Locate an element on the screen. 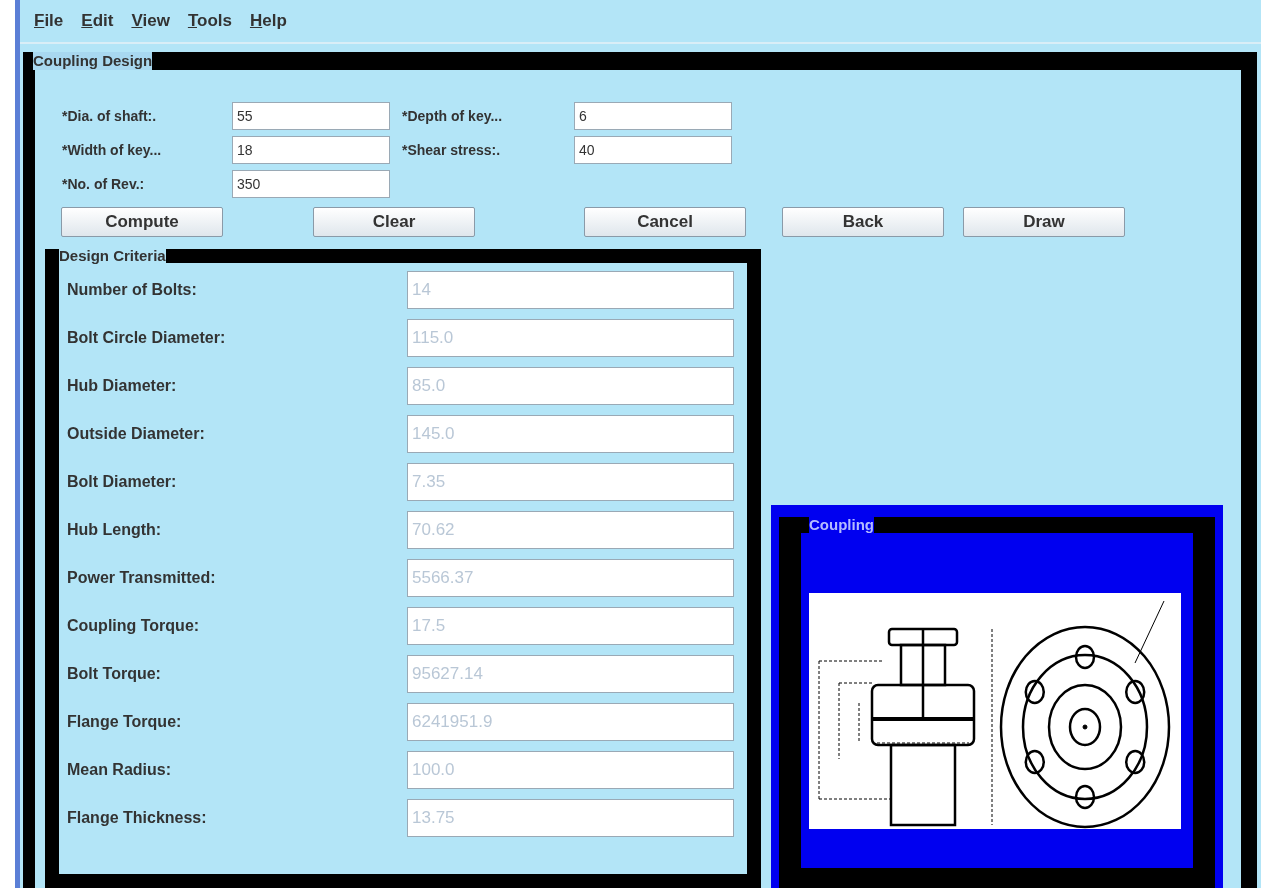 The image size is (1261, 888). field-label: *Dia. of shaft:. is located at coordinates (110, 116).